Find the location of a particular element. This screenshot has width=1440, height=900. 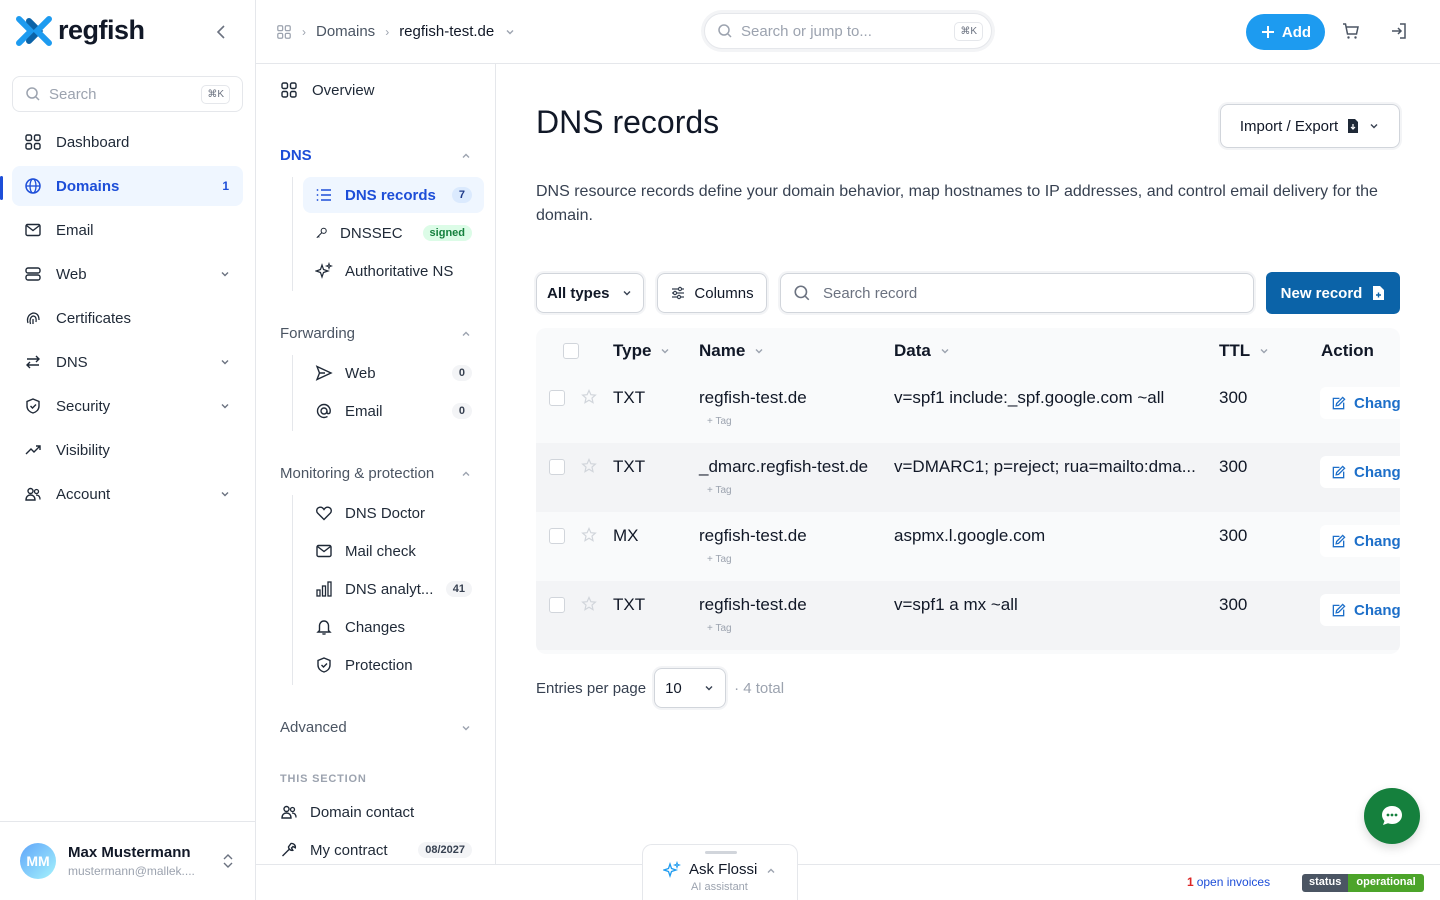

logout-button is located at coordinates (1399, 31).